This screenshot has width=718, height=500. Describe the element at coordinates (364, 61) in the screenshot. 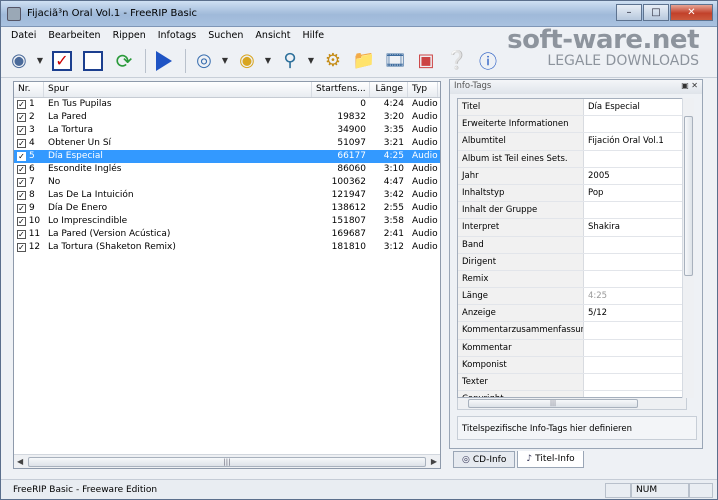

I see `folder-icon: 📁` at that location.